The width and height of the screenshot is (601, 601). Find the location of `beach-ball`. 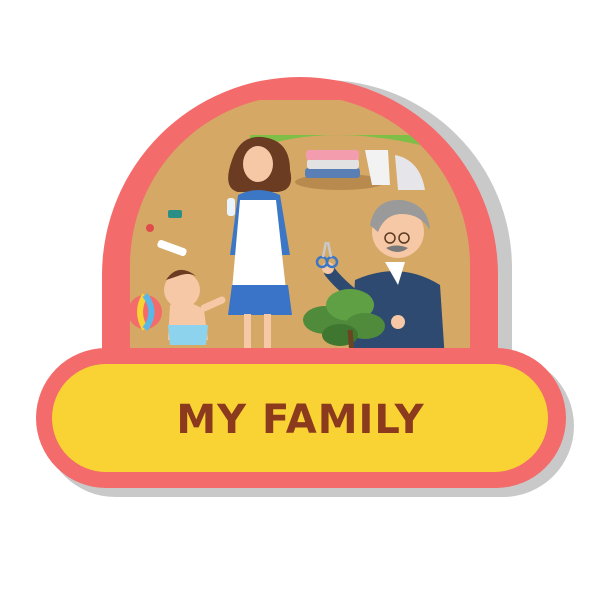

beach-ball is located at coordinates (146, 312).